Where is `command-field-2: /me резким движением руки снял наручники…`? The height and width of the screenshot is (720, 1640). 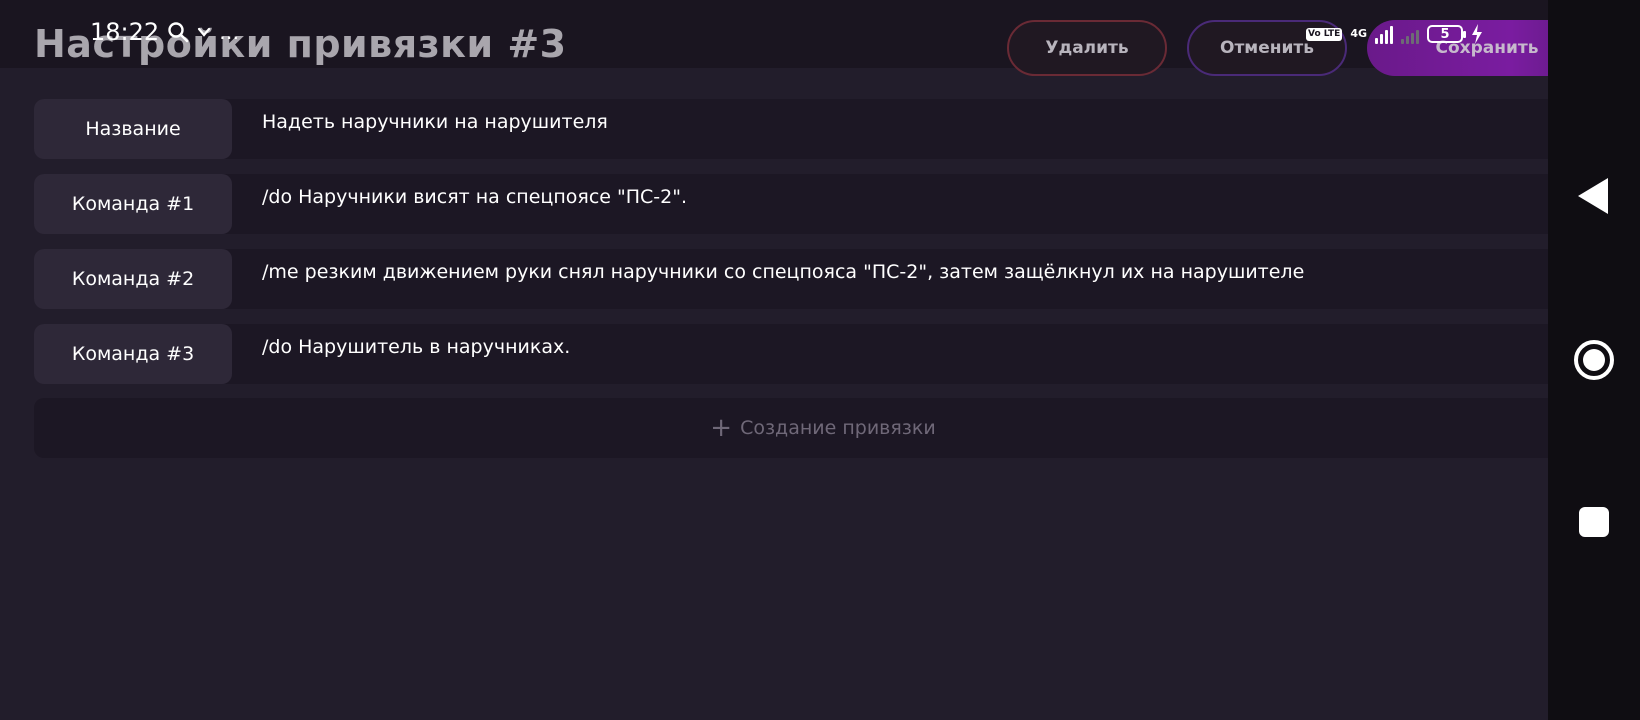
command-field-2: /me резким движением руки снял наручники… is located at coordinates (783, 272).